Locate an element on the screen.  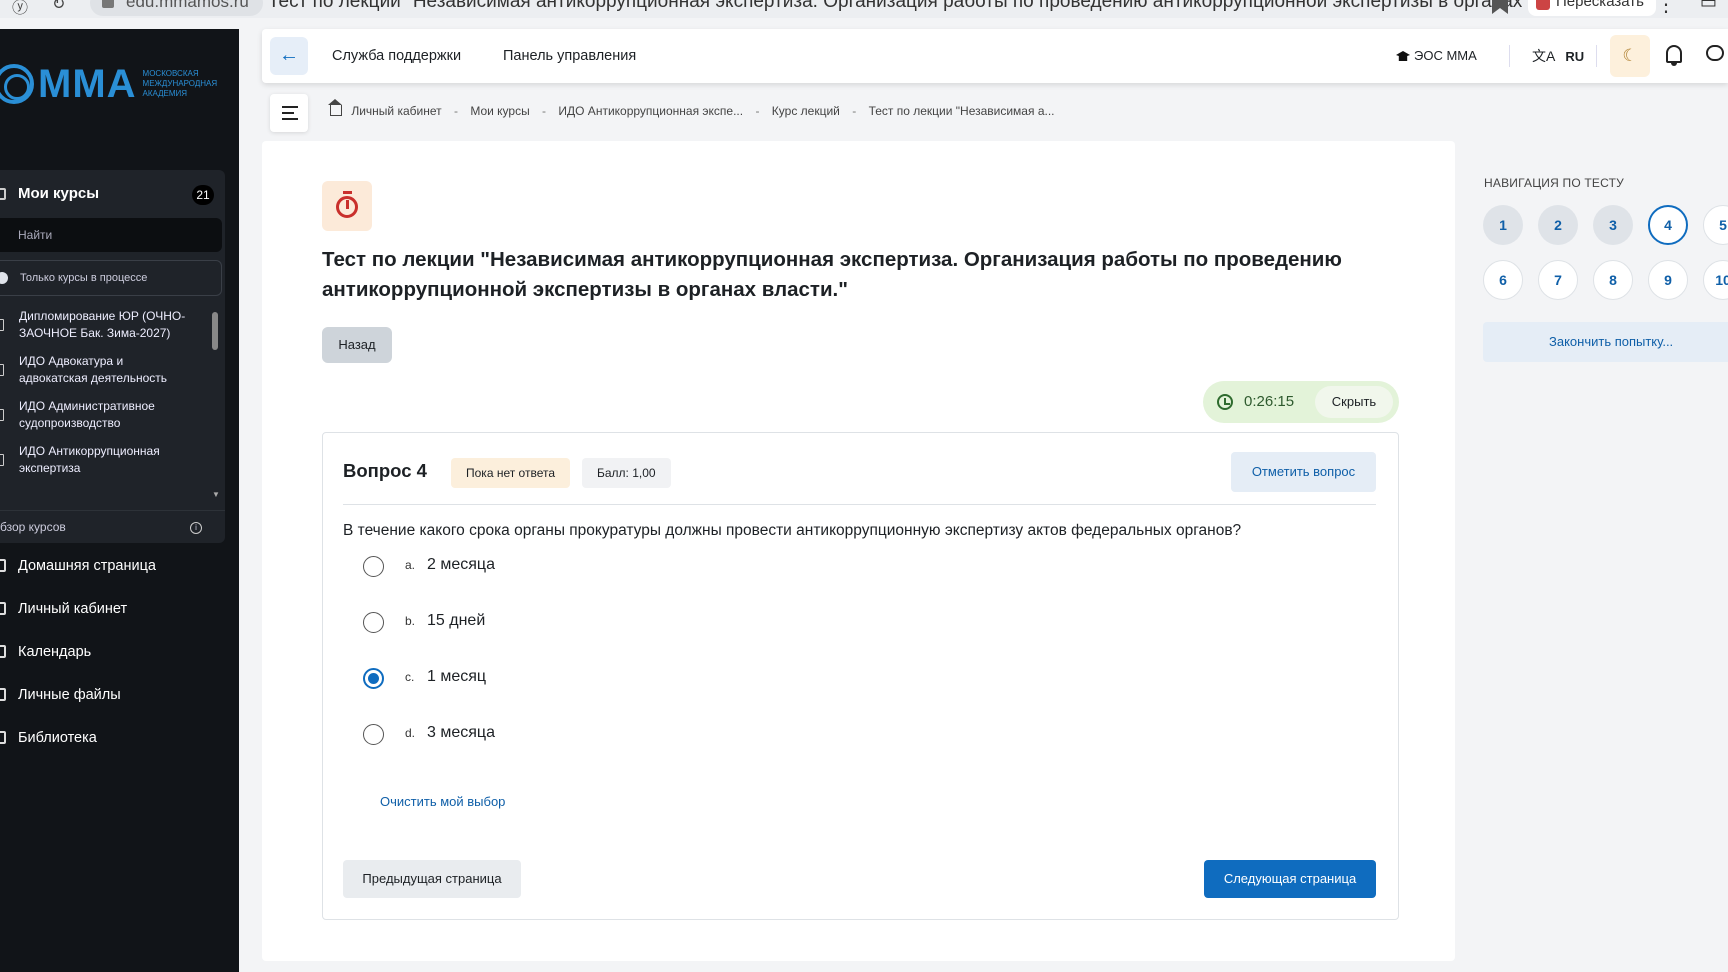
home-icon is located at coordinates (335, 107).